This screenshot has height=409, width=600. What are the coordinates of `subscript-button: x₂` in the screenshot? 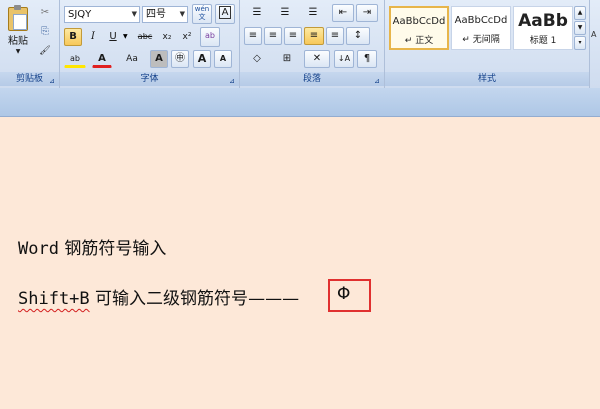 It's located at (167, 37).